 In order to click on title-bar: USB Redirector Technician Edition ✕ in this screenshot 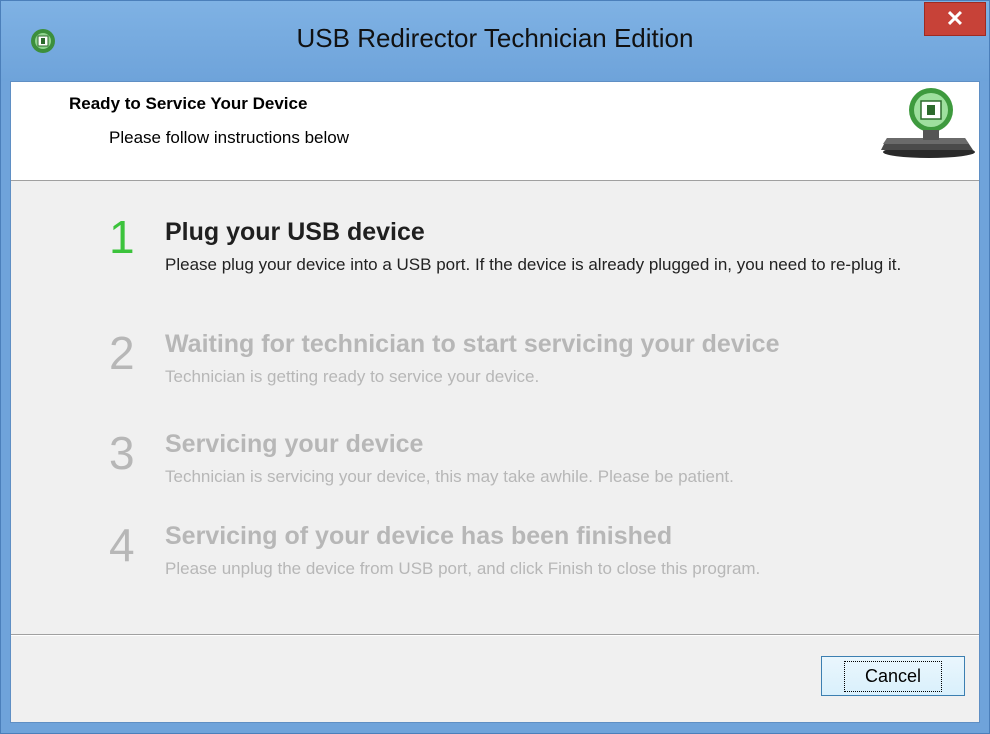, I will do `click(495, 41)`.